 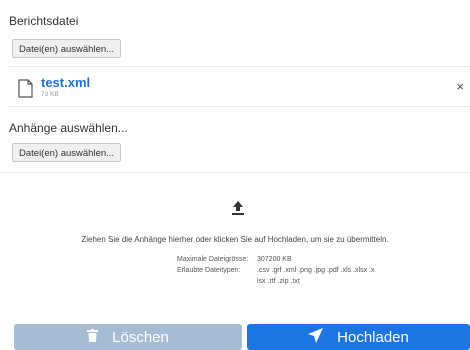 What do you see at coordinates (99, 337) in the screenshot?
I see `trash-icon` at bounding box center [99, 337].